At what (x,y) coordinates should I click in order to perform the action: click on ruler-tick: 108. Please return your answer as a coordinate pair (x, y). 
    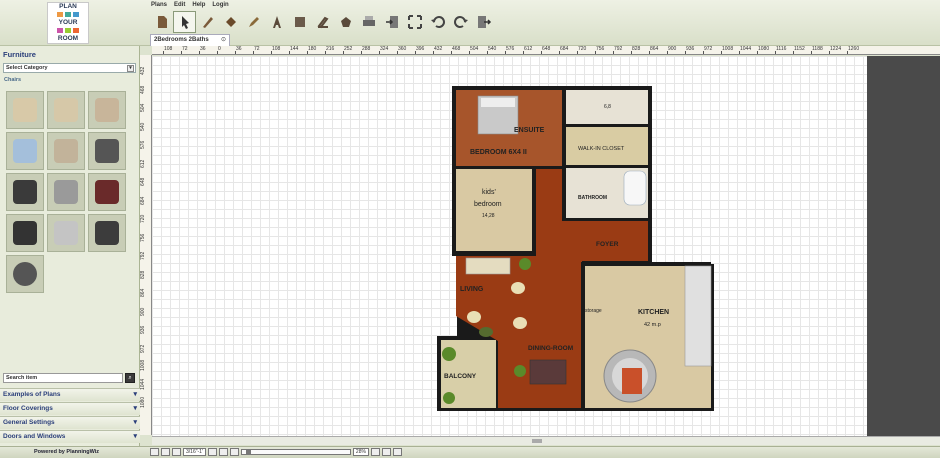
    Looking at the image, I should click on (167, 50).